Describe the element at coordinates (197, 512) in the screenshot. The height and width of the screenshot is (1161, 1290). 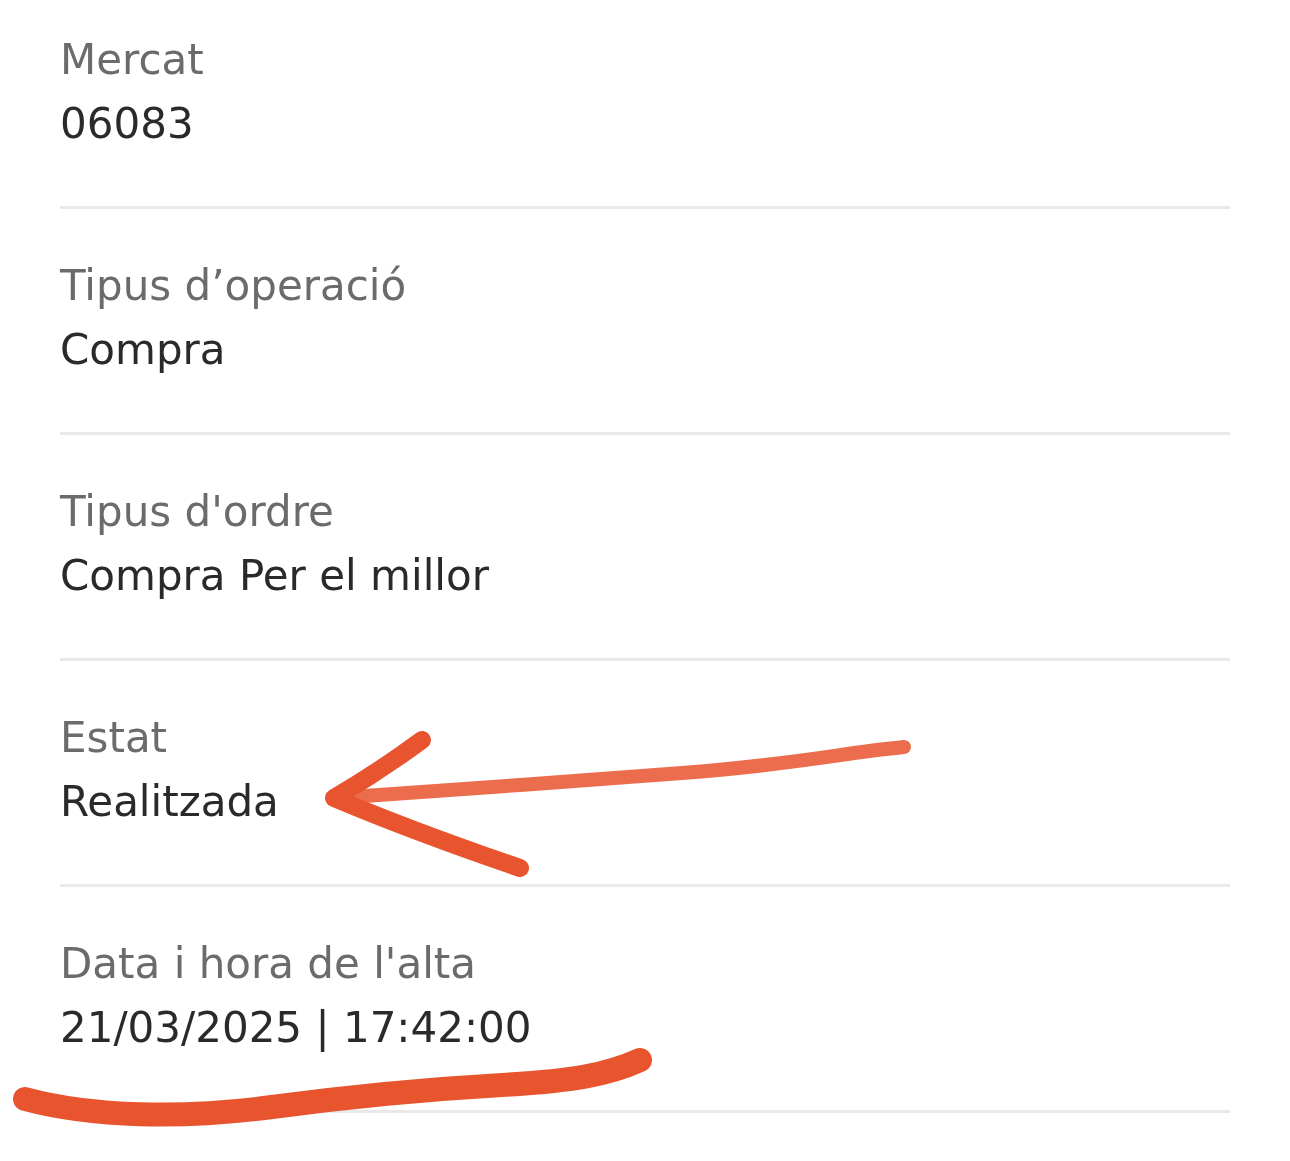
I see `field-label: Tipus d'ordre` at that location.